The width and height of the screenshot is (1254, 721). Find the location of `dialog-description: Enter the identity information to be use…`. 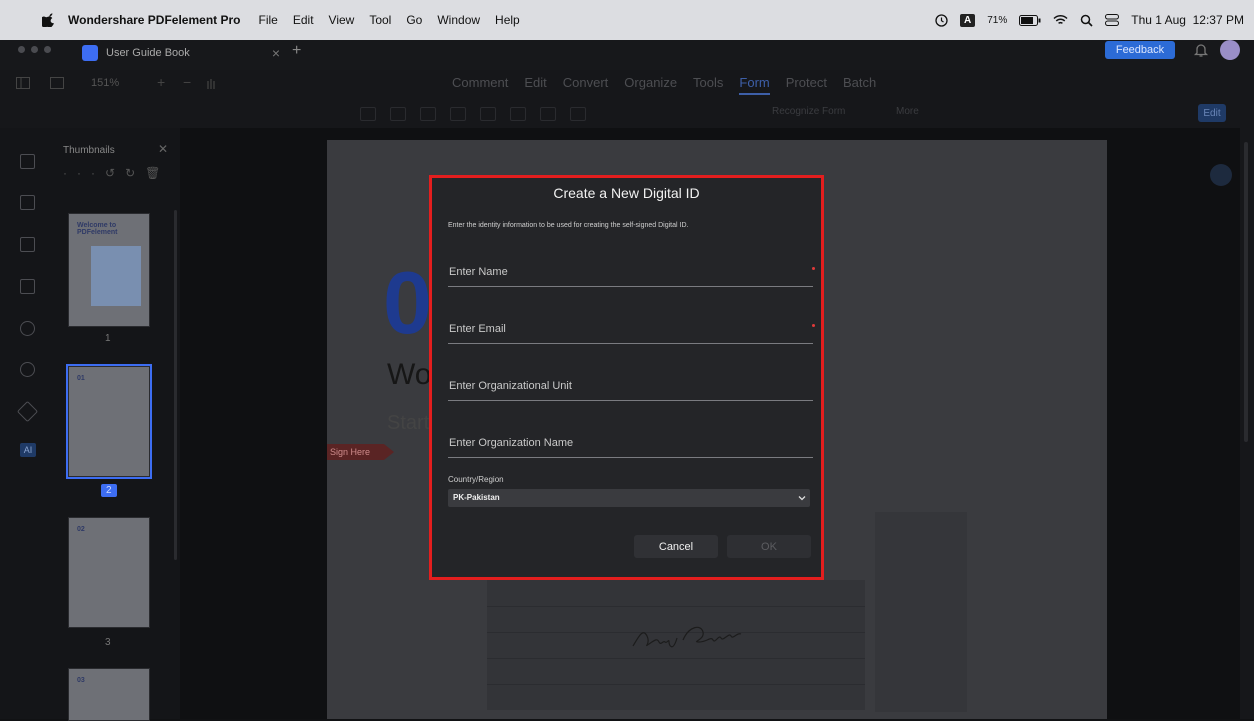

dialog-description: Enter the identity information to be use… is located at coordinates (568, 225).